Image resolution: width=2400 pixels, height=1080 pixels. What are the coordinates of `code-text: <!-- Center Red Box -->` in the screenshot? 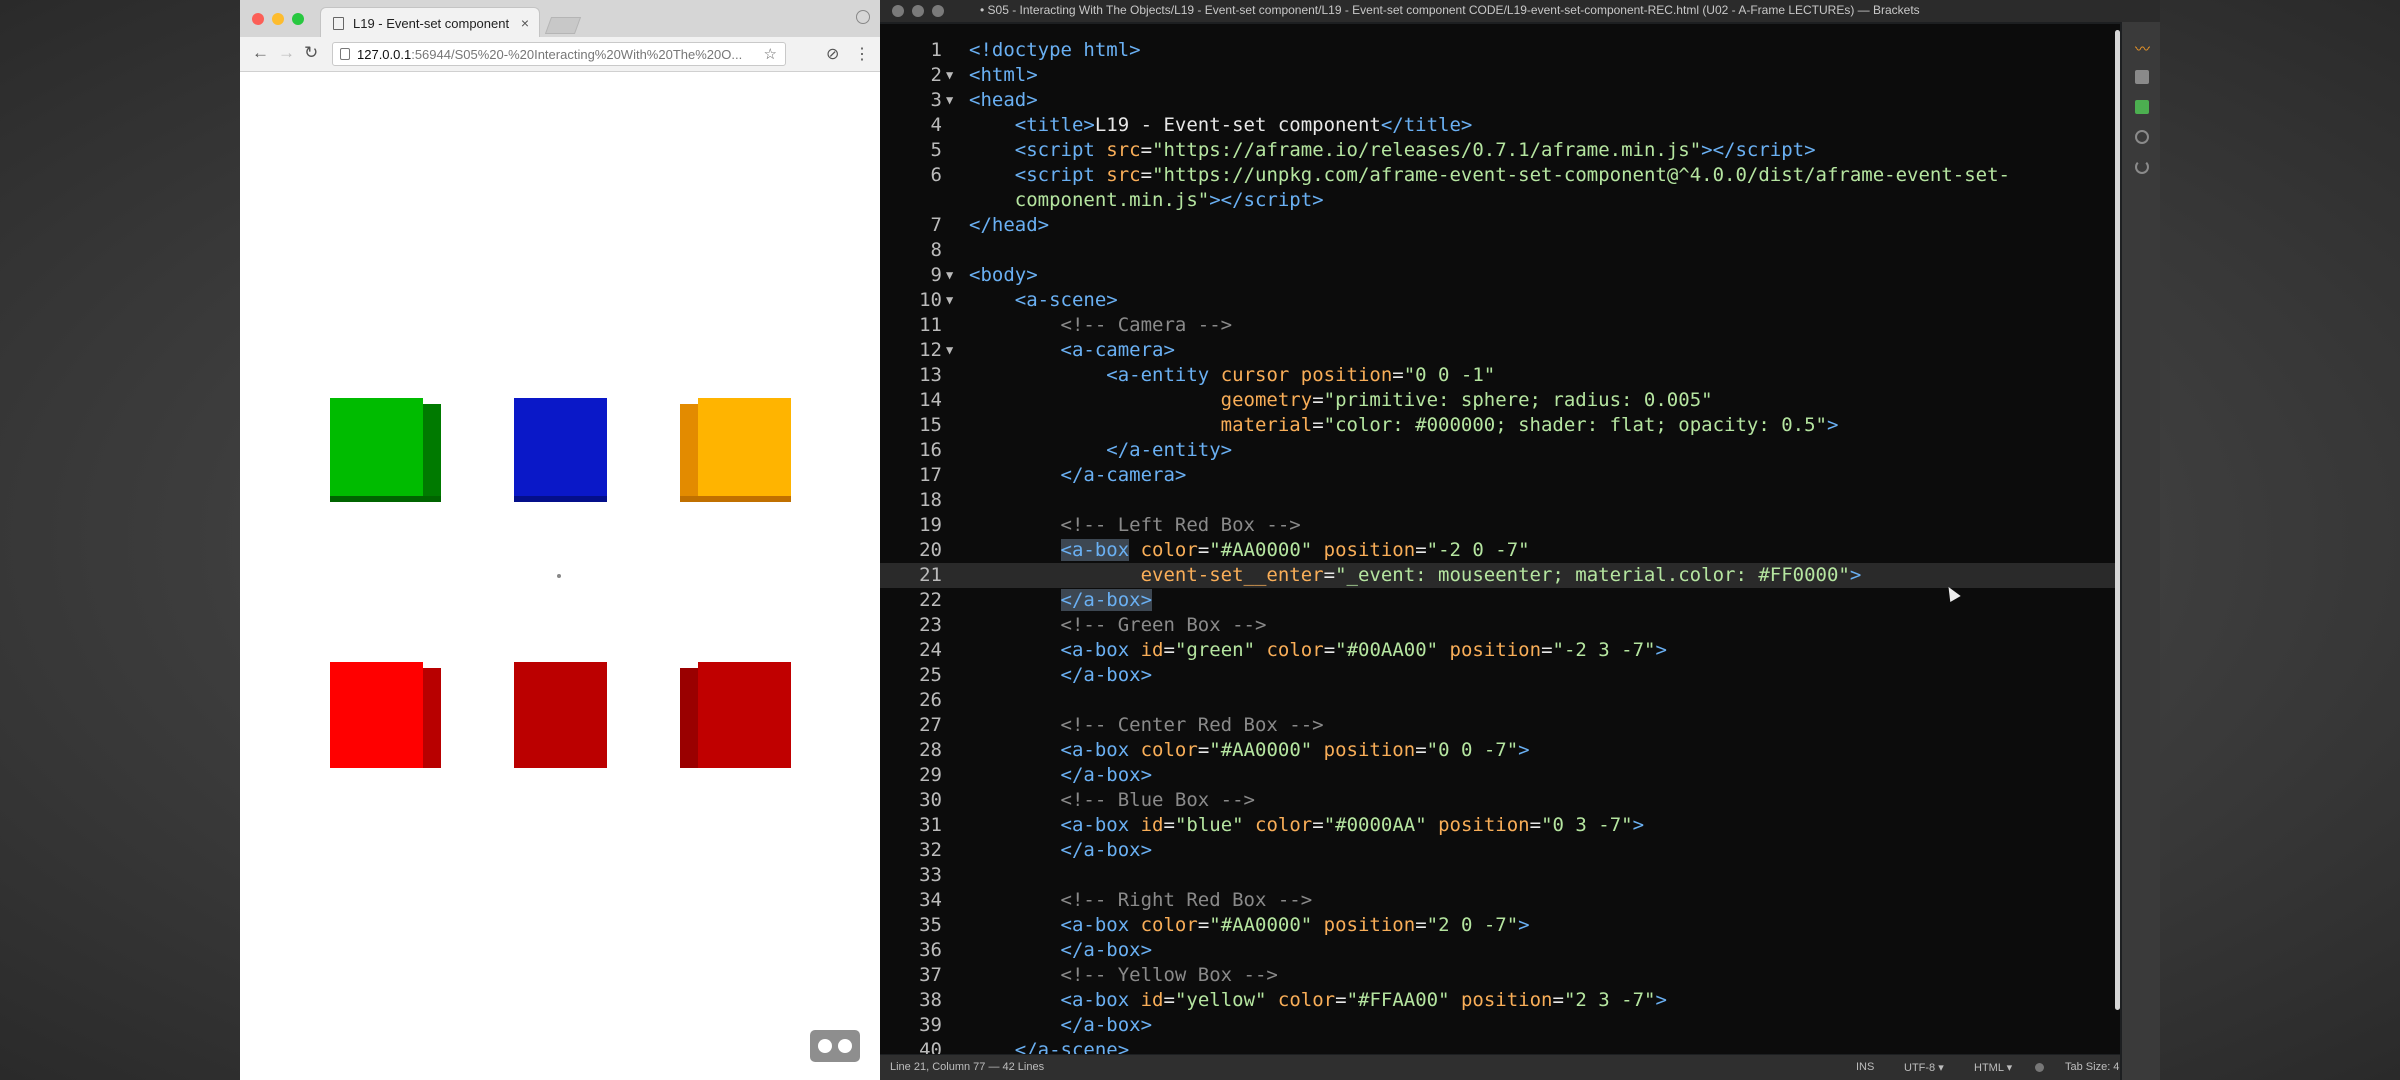 It's located at (1146, 725).